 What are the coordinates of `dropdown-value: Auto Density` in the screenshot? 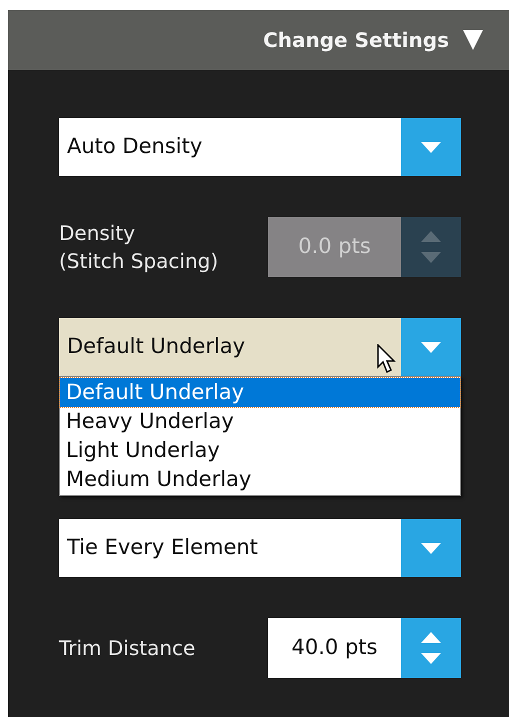 It's located at (135, 146).